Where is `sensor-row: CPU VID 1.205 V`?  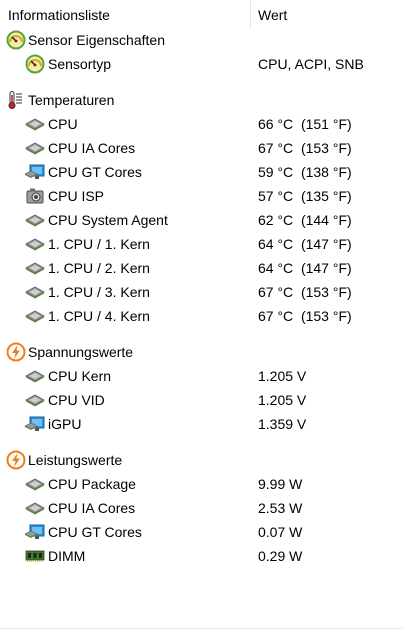 sensor-row: CPU VID 1.205 V is located at coordinates (201, 400).